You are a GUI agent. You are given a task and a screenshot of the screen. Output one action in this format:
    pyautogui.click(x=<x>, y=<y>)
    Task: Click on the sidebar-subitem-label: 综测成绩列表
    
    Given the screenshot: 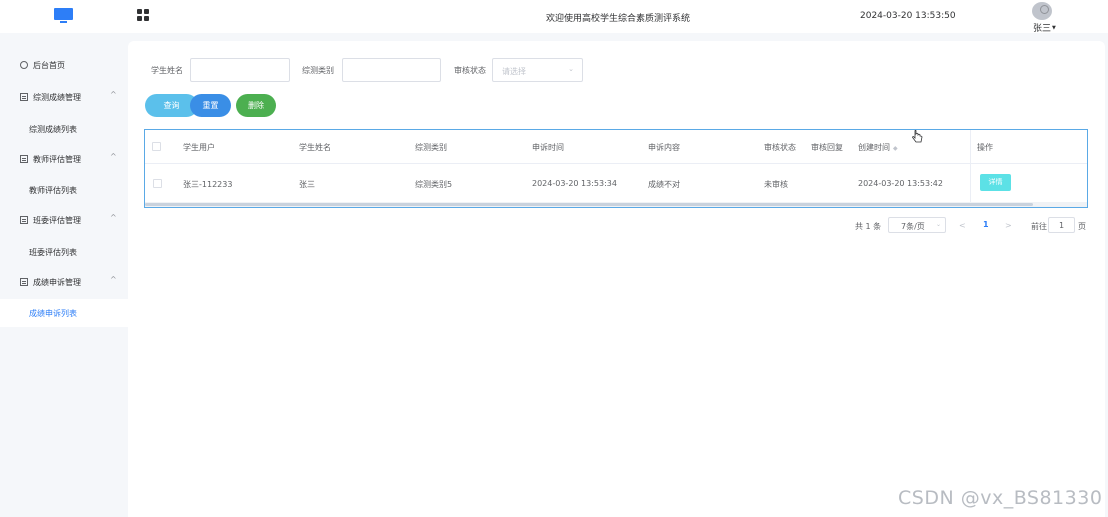 What is the action you would take?
    pyautogui.click(x=53, y=129)
    